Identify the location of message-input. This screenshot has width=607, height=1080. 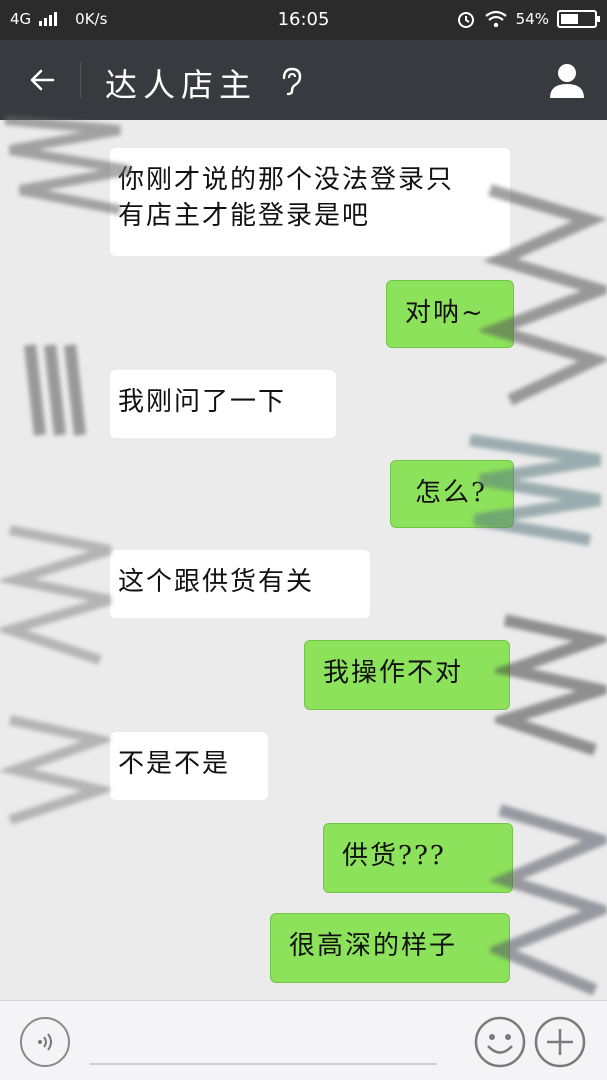
(263, 1064).